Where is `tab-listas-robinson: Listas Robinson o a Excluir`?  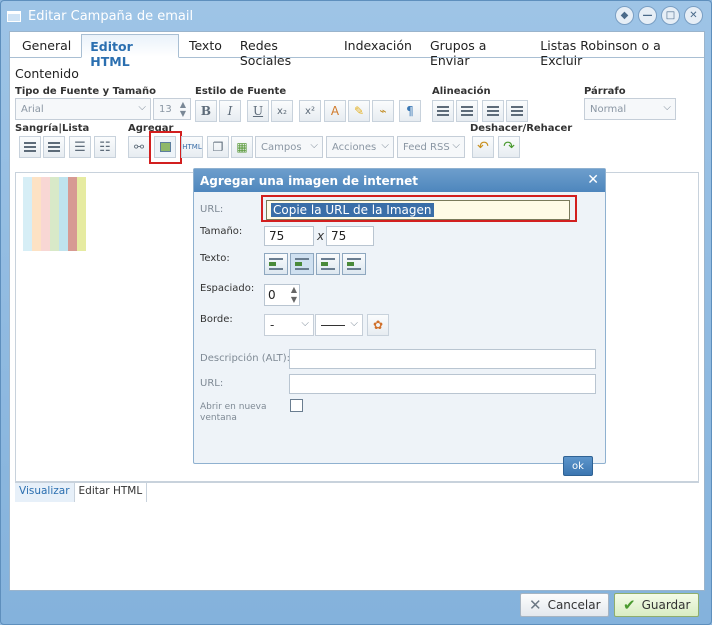
tab-listas-robinson: Listas Robinson o a Excluir is located at coordinates (617, 51).